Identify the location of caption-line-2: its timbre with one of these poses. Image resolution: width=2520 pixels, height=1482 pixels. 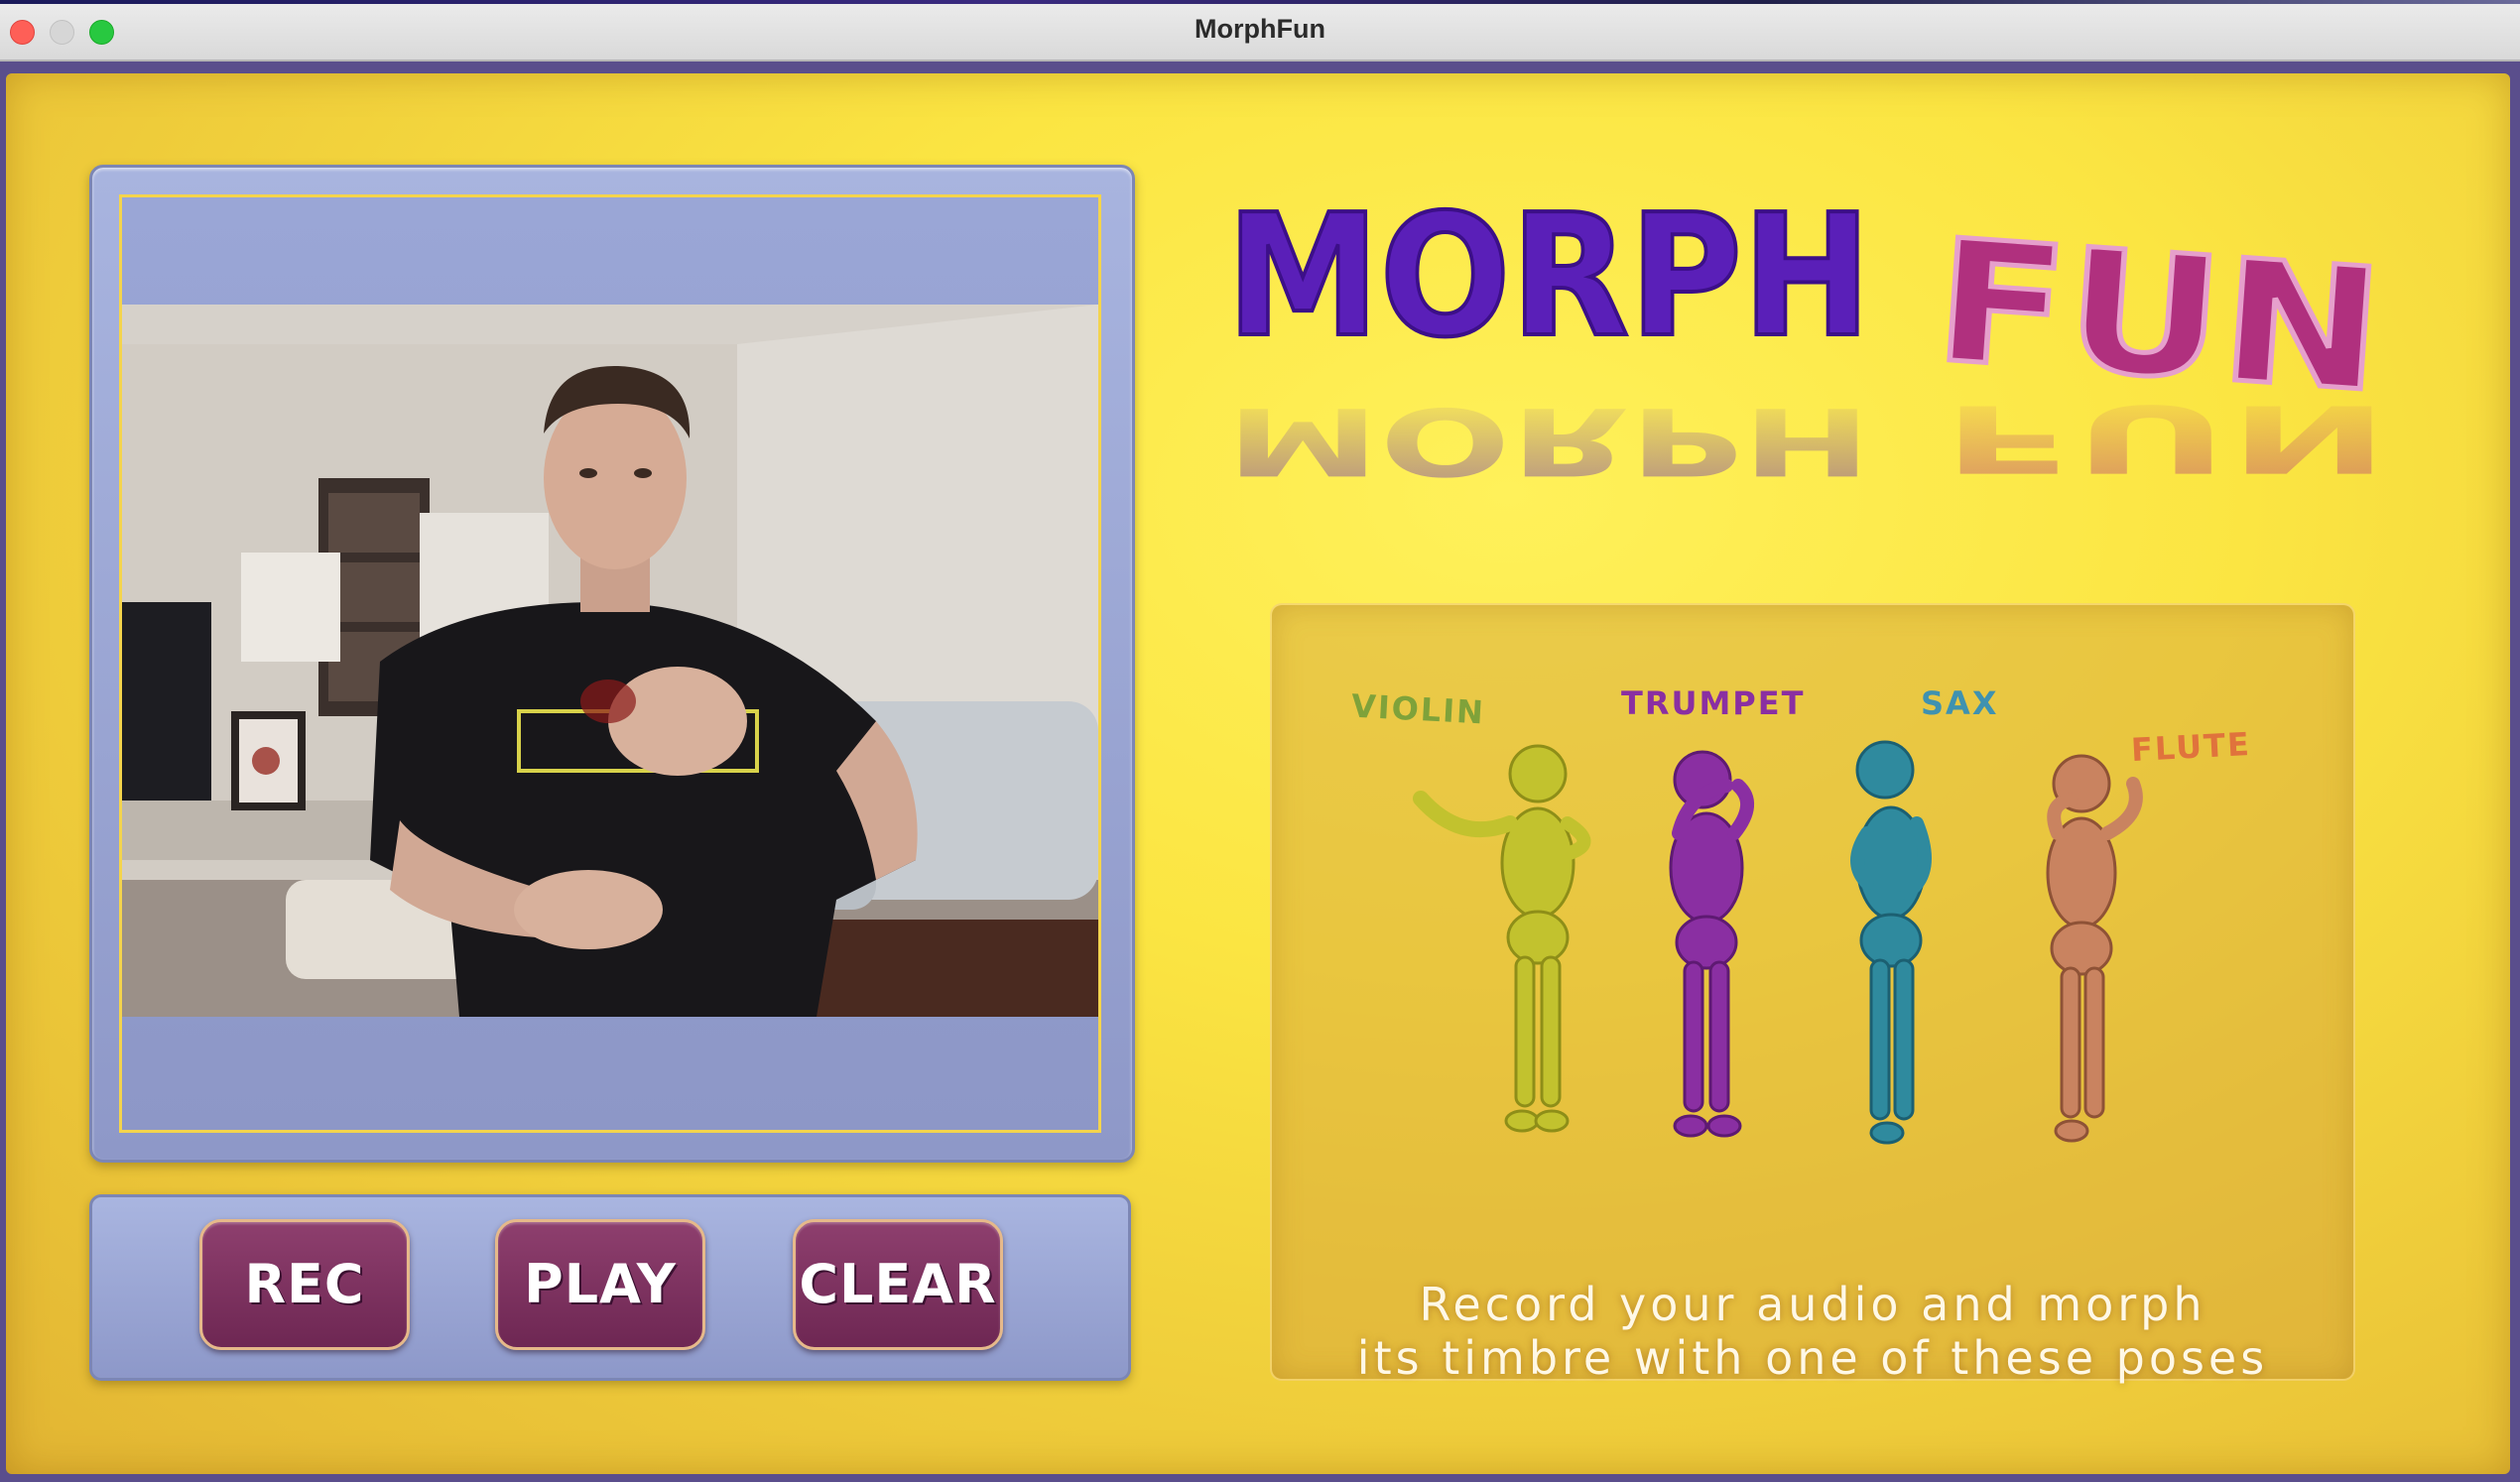
(1812, 1358).